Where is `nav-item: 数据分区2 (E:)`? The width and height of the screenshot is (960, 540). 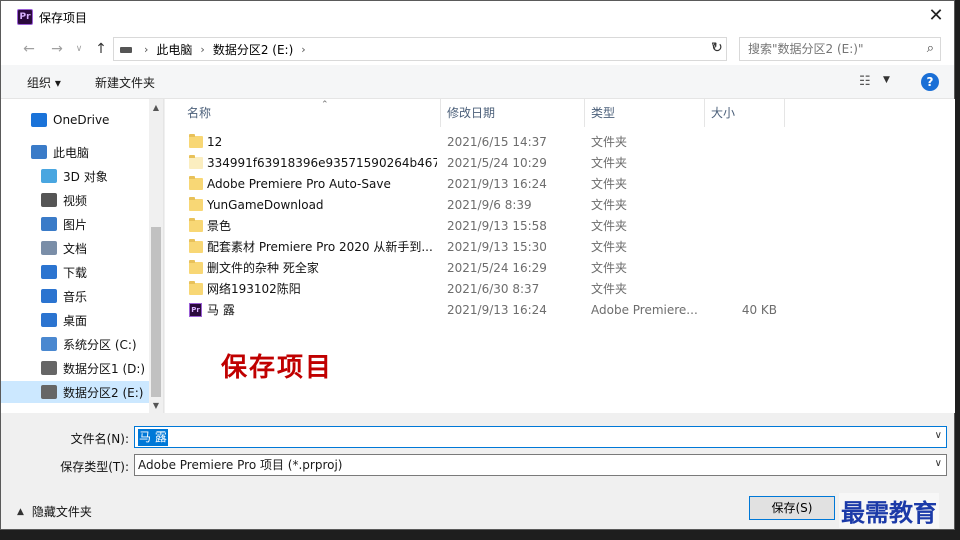 nav-item: 数据分区2 (E:) is located at coordinates (75, 392).